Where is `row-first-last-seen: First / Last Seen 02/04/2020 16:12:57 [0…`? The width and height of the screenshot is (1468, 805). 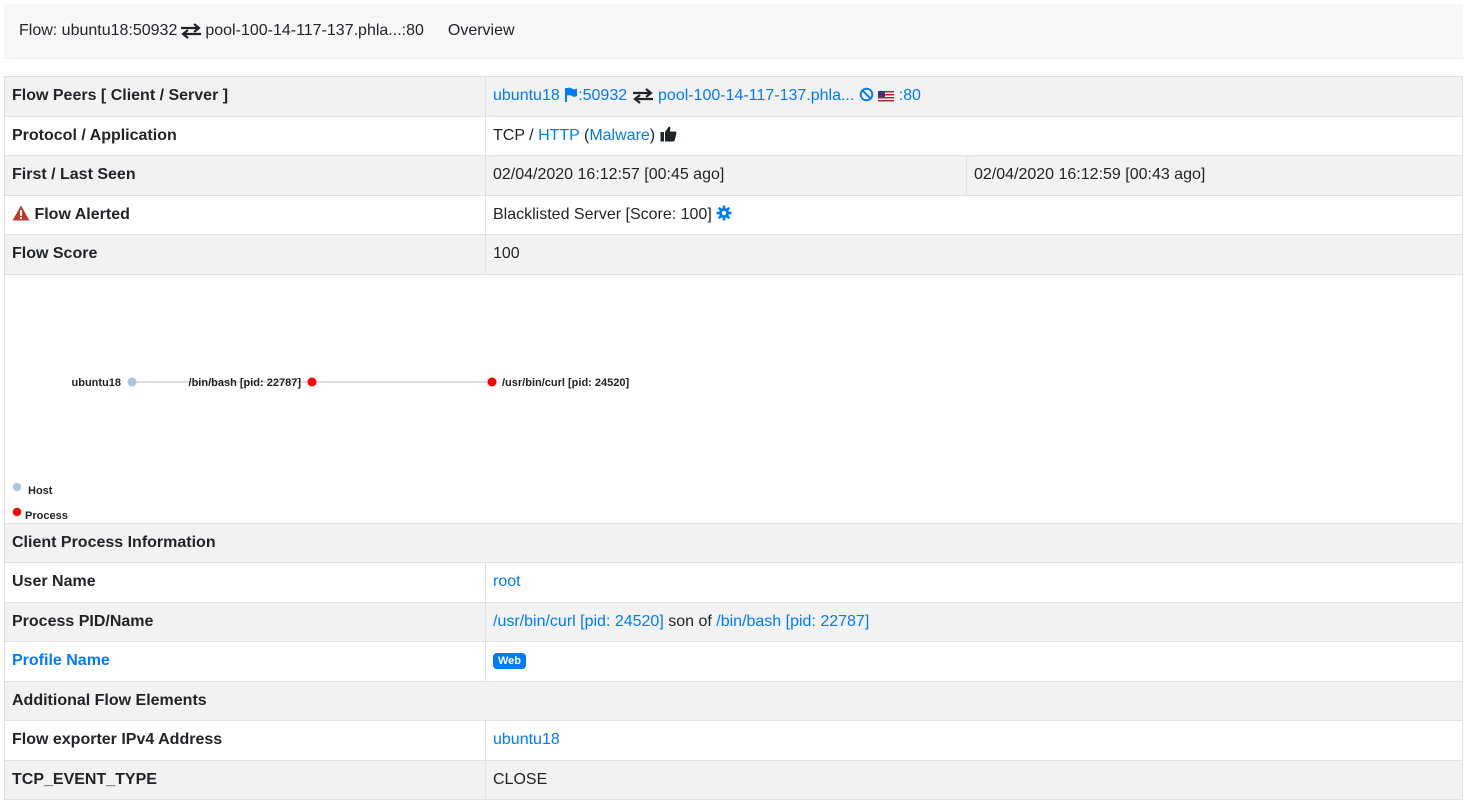
row-first-last-seen: First / Last Seen 02/04/2020 16:12:57 [0… is located at coordinates (733, 175).